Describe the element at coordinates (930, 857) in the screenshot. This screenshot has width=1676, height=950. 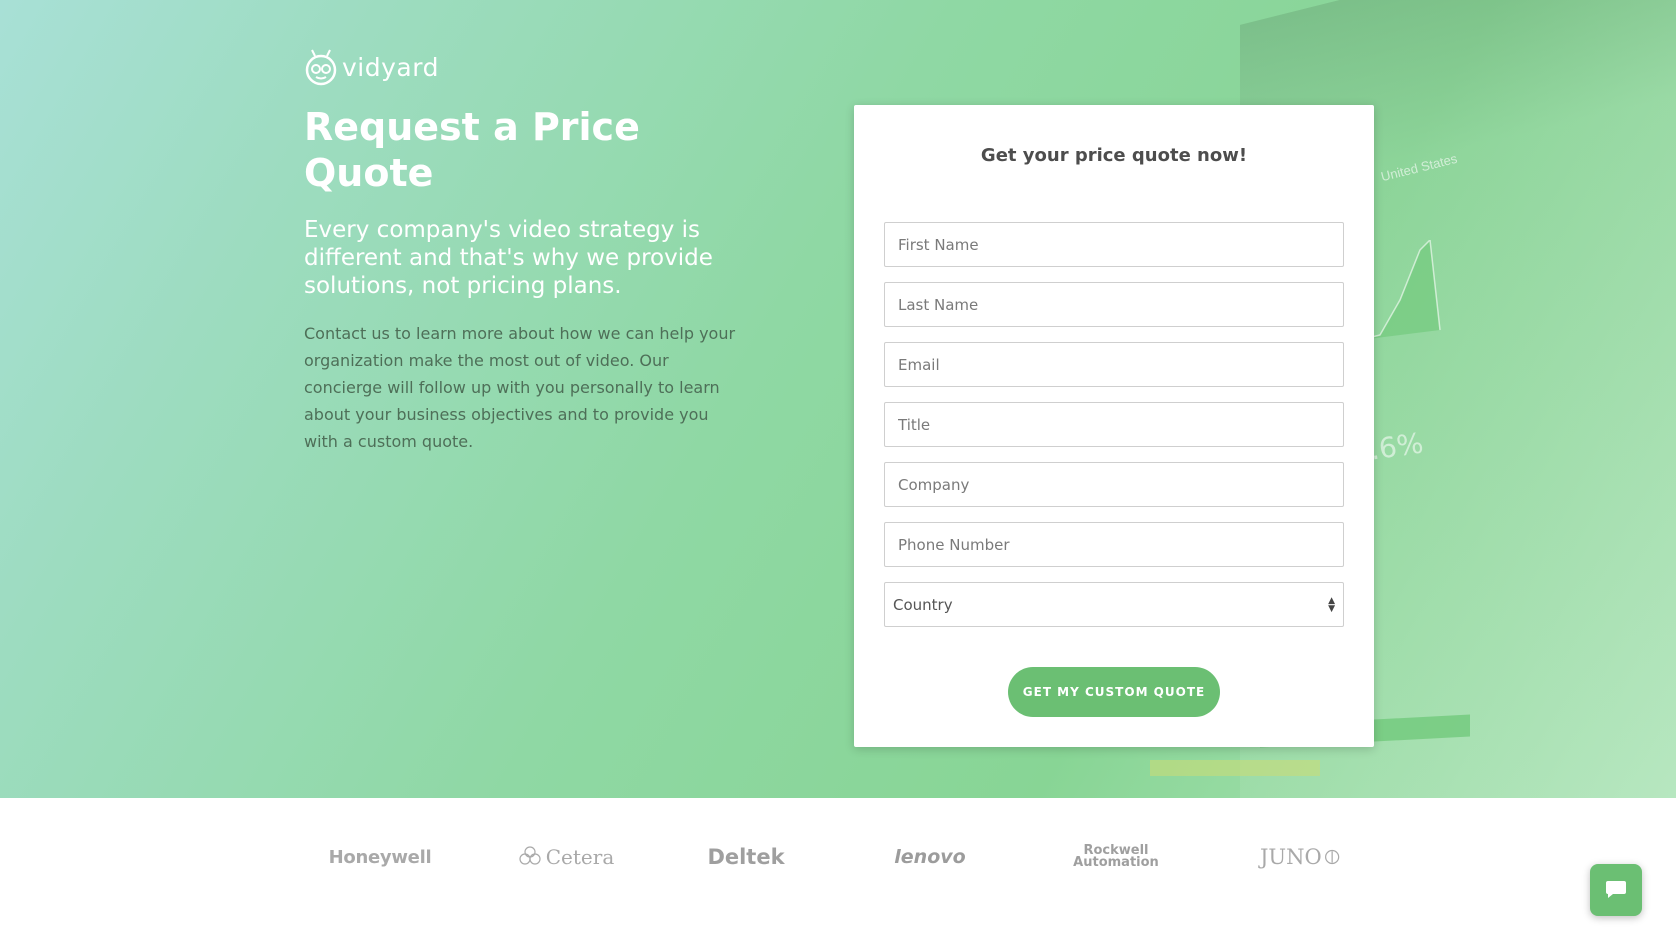
I see `lenovo-logo: lenovo` at that location.